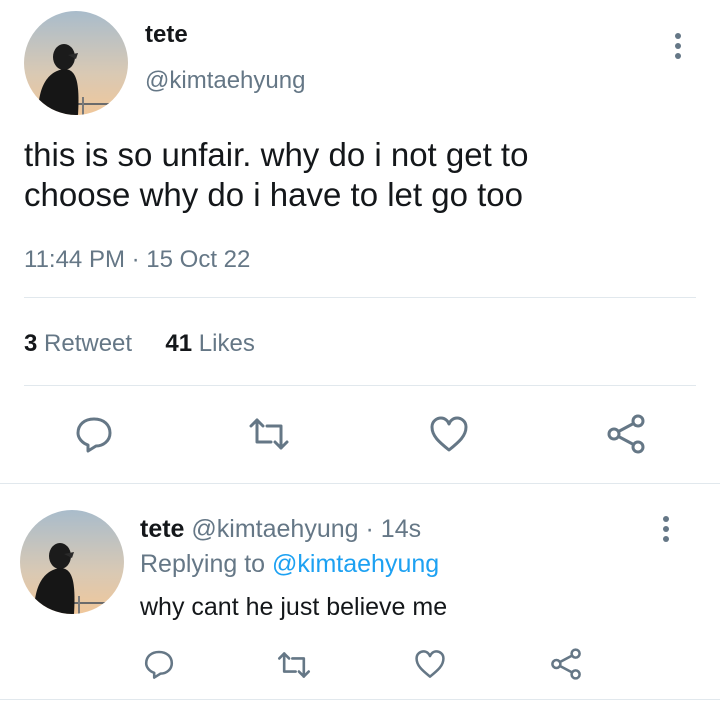 The height and width of the screenshot is (707, 720). I want to click on likes-stat: 41 Likes, so click(209, 343).